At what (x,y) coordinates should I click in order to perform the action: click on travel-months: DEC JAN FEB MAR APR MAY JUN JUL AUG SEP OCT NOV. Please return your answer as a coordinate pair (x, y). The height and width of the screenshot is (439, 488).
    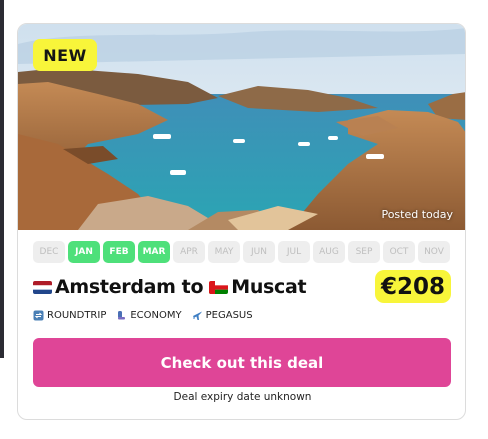
    Looking at the image, I should click on (241, 252).